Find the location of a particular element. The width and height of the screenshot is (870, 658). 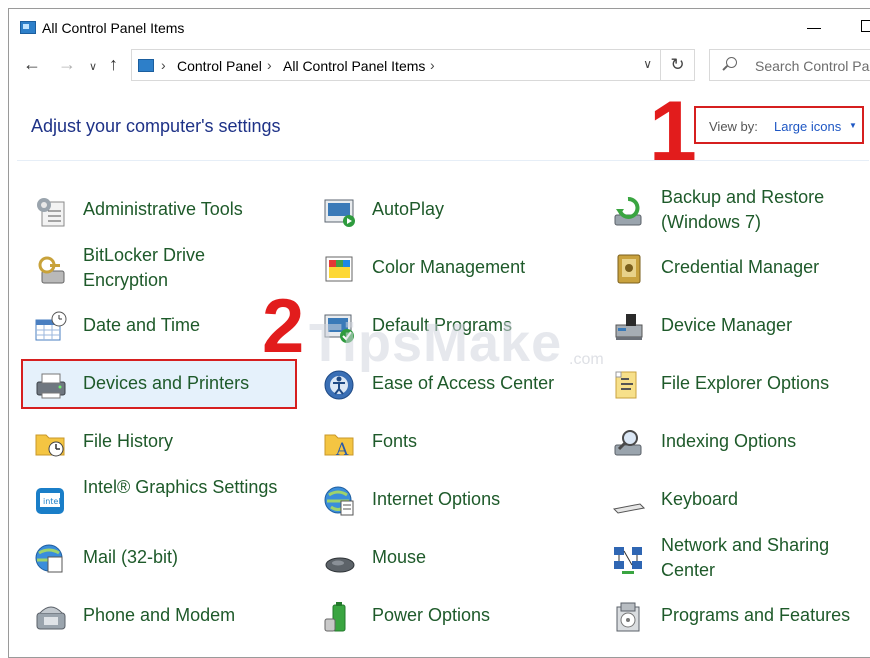

control-panel-item: BitLocker Drive Encryption is located at coordinates (159, 268).